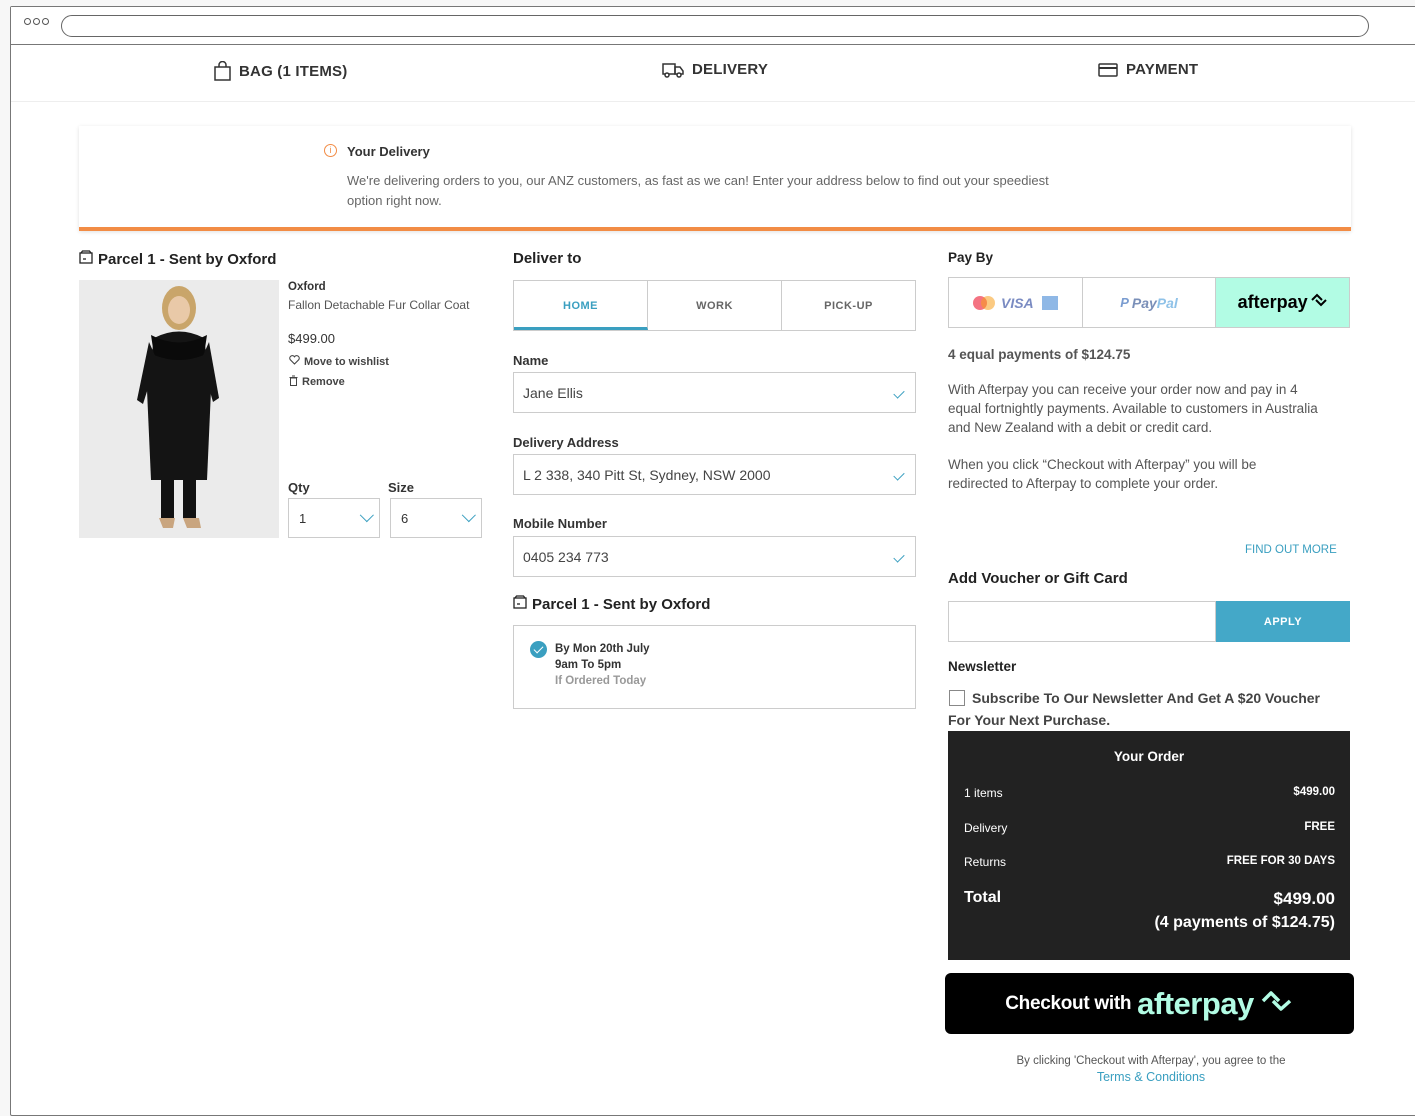 Image resolution: width=1415 pixels, height=1116 pixels. Describe the element at coordinates (1149, 899) in the screenshot. I see `order-total-row: Total $499.00` at that location.